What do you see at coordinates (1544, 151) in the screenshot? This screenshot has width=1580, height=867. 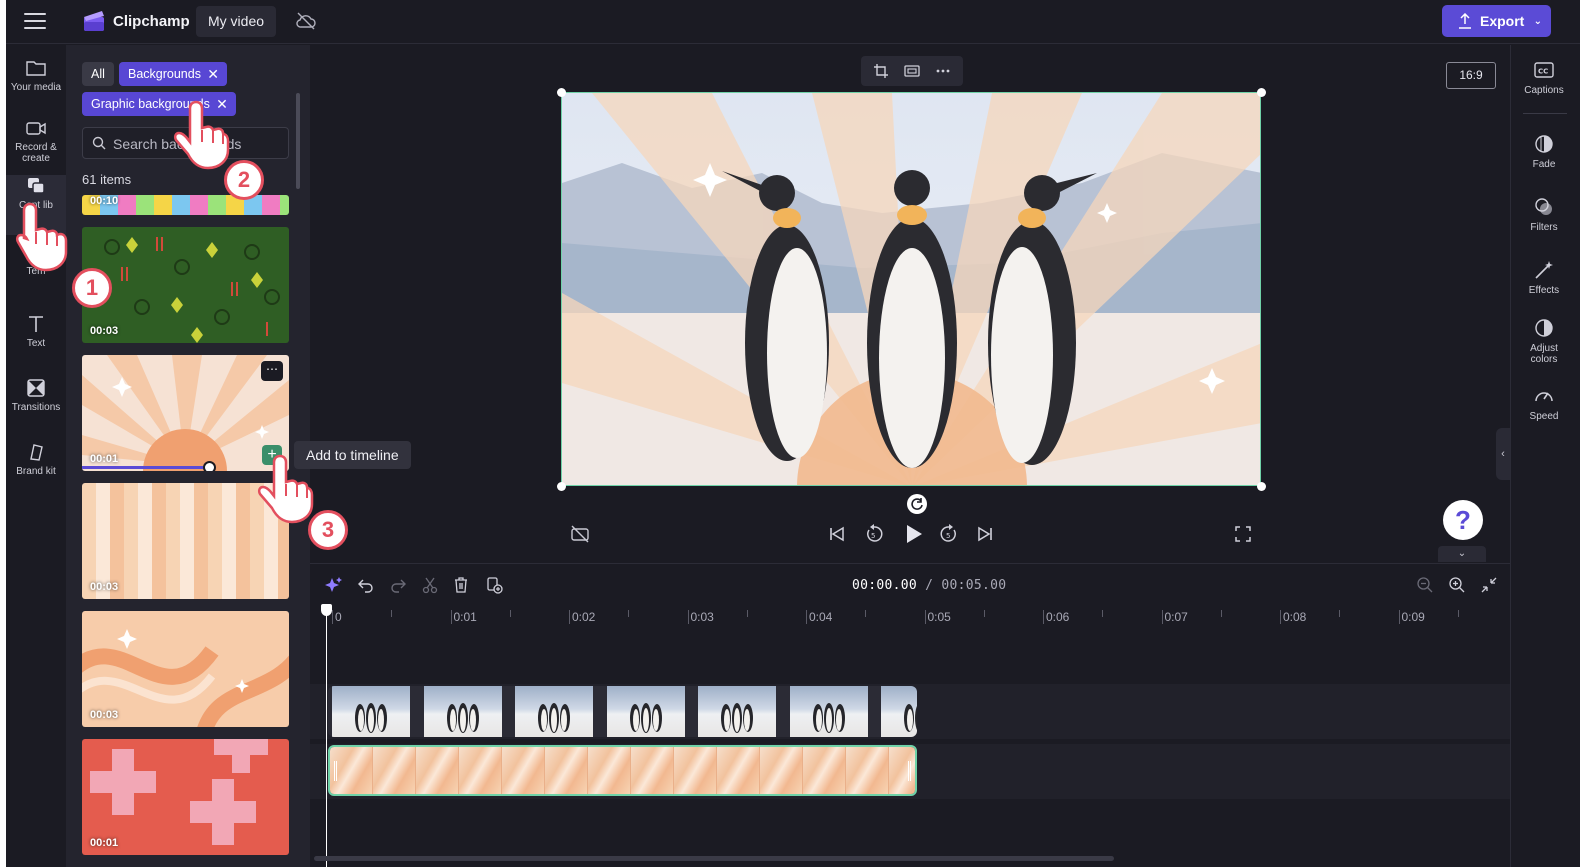 I see `rail-item-fade: Fade` at bounding box center [1544, 151].